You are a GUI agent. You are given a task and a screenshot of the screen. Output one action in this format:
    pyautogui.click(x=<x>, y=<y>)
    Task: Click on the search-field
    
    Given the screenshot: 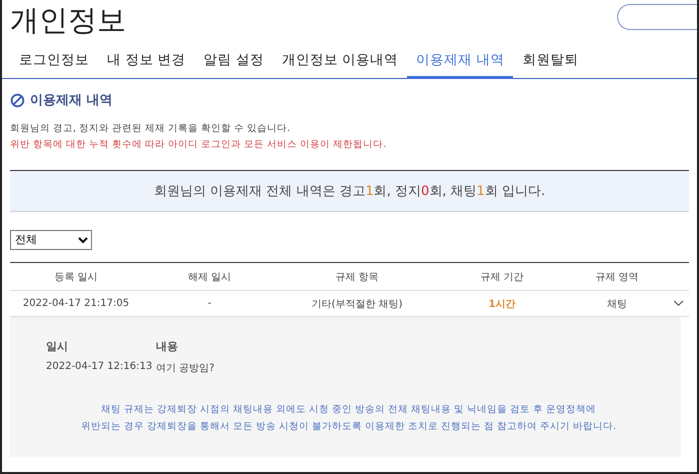 What is the action you would take?
    pyautogui.click(x=657, y=17)
    